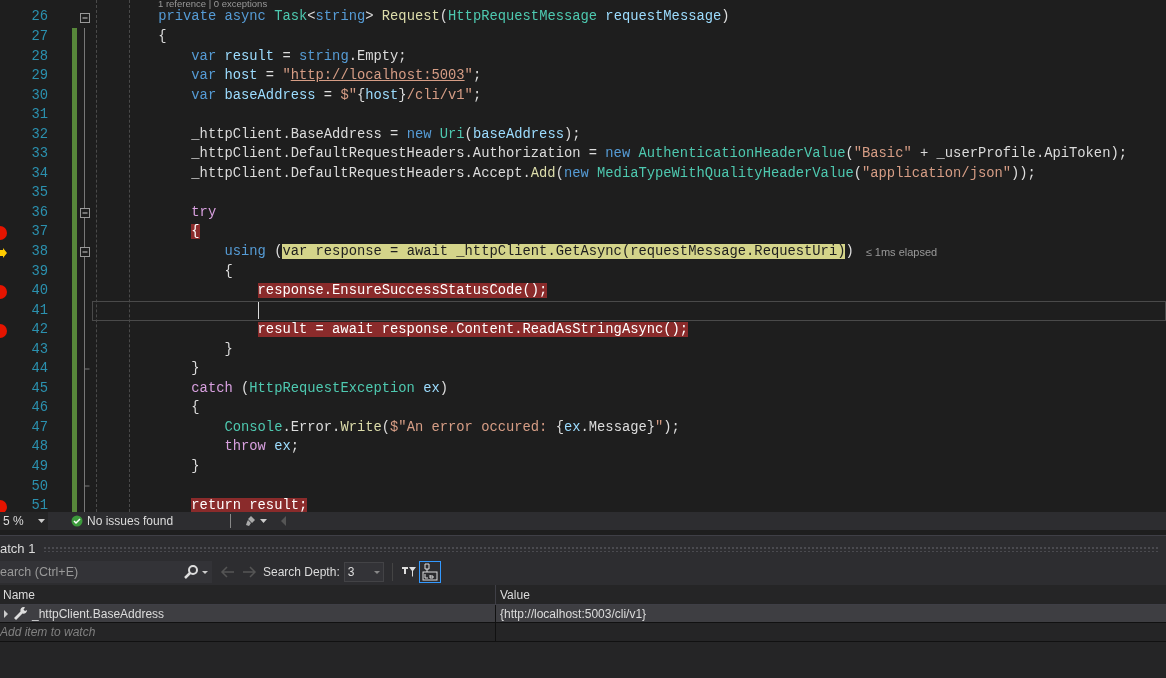 The width and height of the screenshot is (1166, 678). I want to click on line-number: 27, so click(39, 37).